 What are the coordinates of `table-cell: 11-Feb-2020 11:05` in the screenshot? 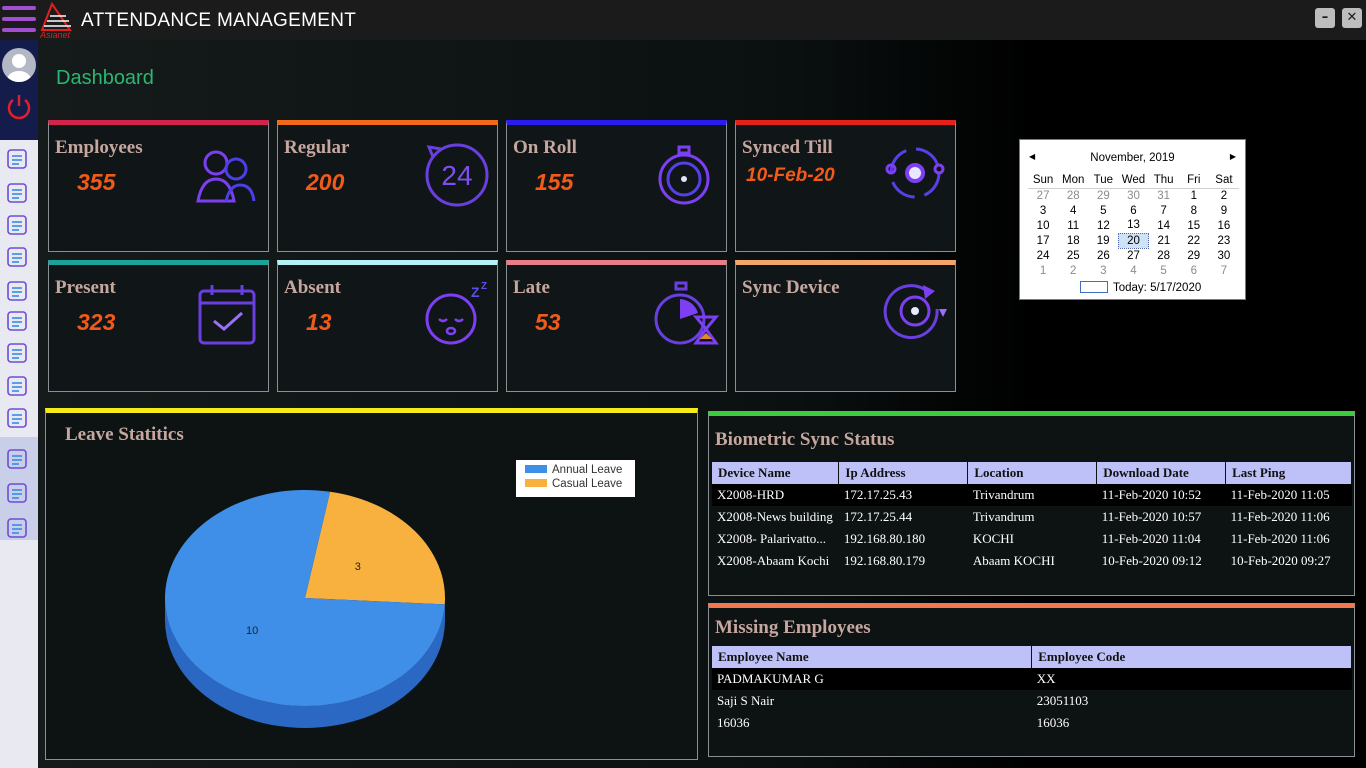 It's located at (1288, 495).